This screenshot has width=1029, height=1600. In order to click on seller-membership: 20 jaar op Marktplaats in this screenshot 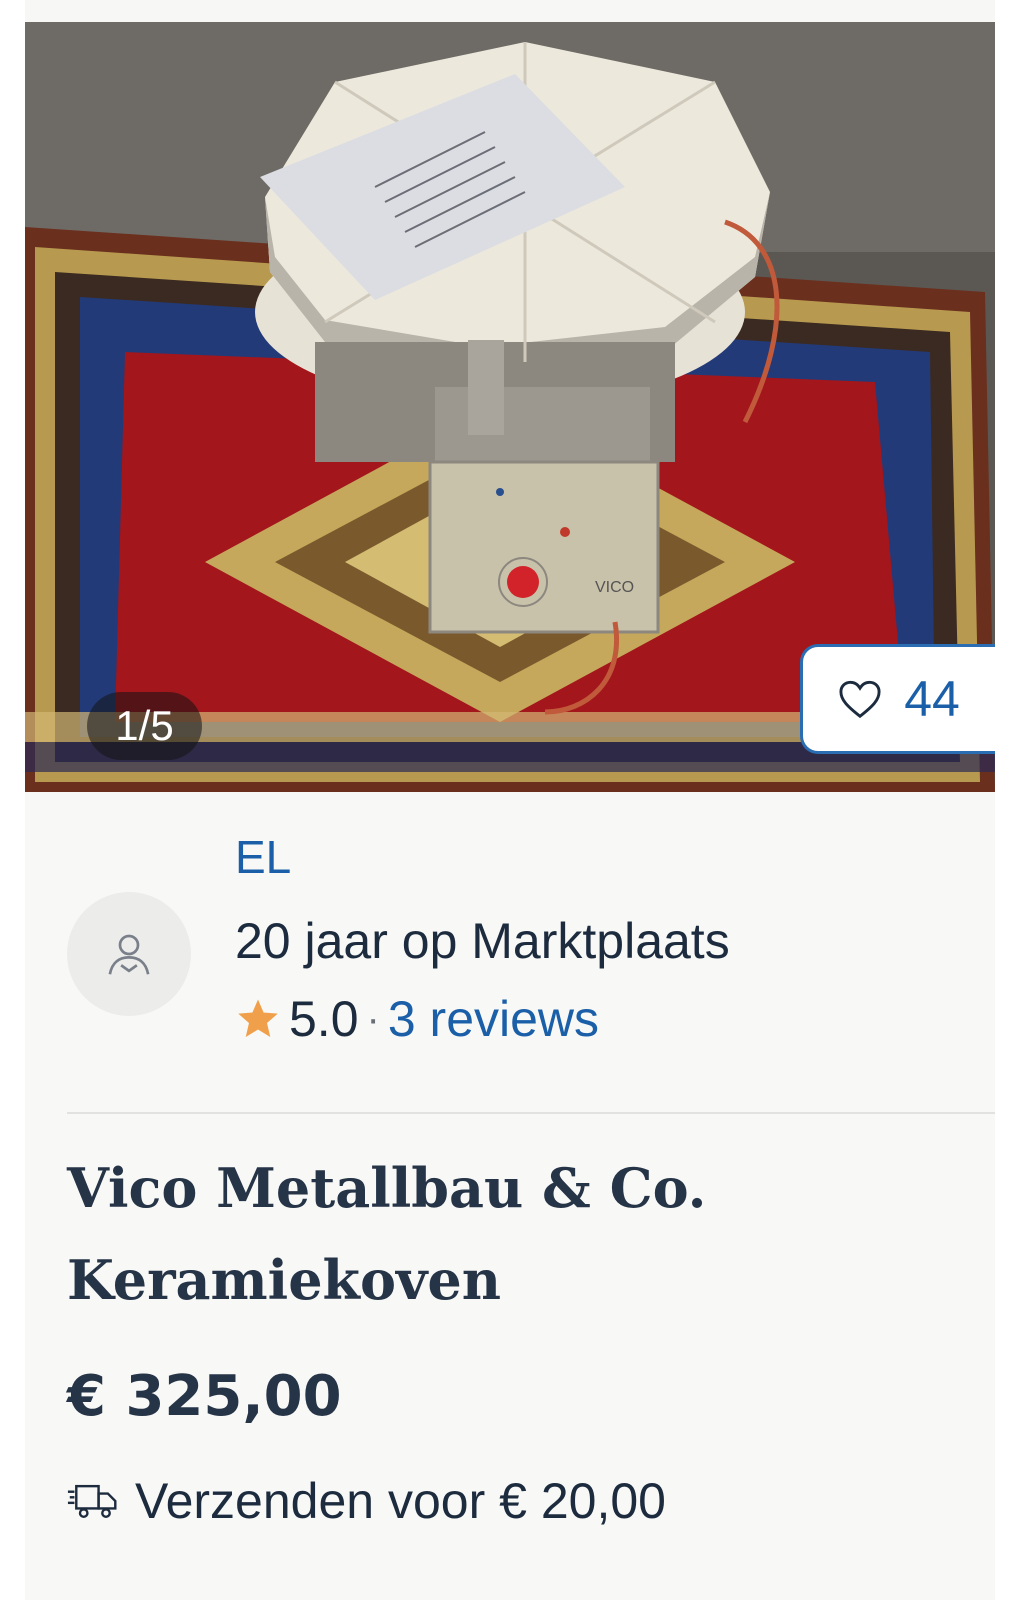, I will do `click(482, 941)`.